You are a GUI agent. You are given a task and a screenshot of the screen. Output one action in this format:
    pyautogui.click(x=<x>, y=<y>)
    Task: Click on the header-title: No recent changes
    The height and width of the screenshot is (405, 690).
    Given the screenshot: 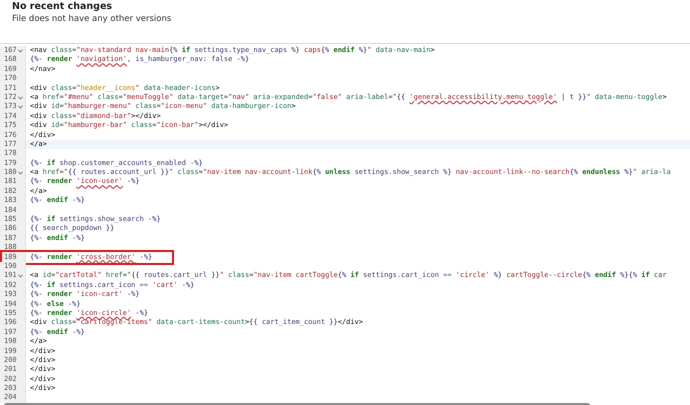 What is the action you would take?
    pyautogui.click(x=62, y=7)
    